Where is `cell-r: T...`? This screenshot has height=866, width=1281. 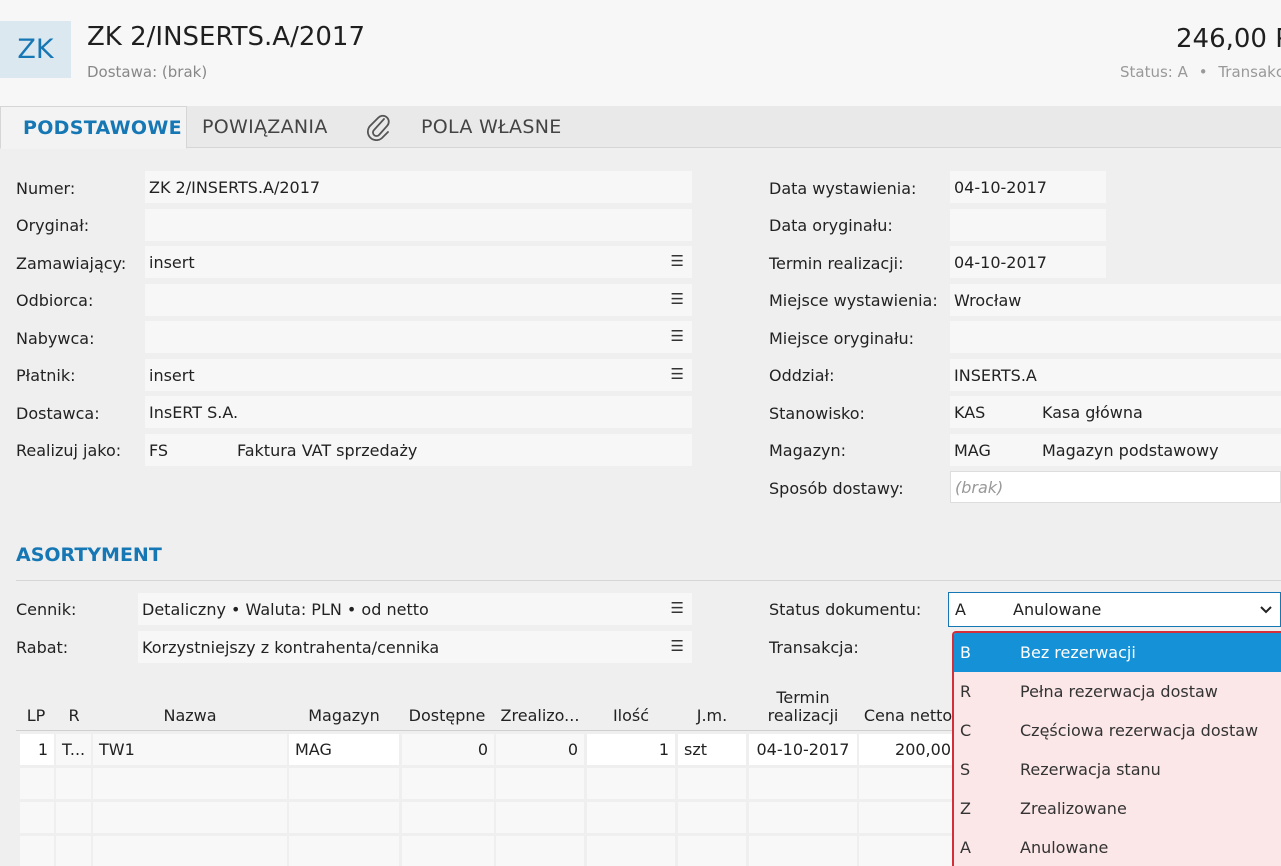 cell-r: T... is located at coordinates (73, 749).